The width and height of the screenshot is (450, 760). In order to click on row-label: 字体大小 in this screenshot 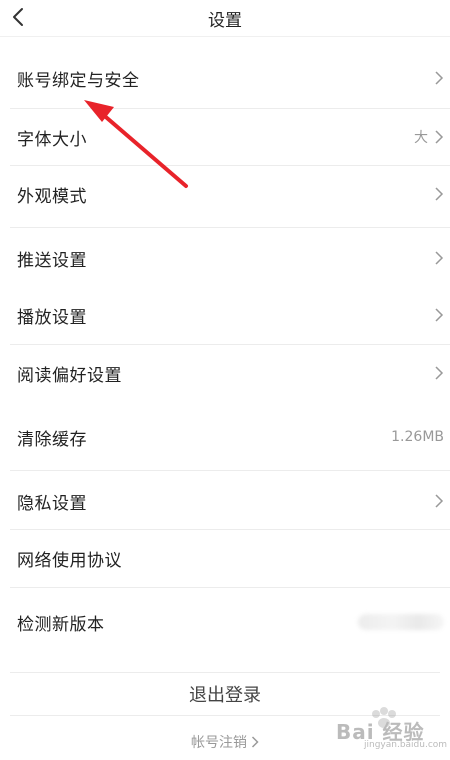, I will do `click(52, 139)`.